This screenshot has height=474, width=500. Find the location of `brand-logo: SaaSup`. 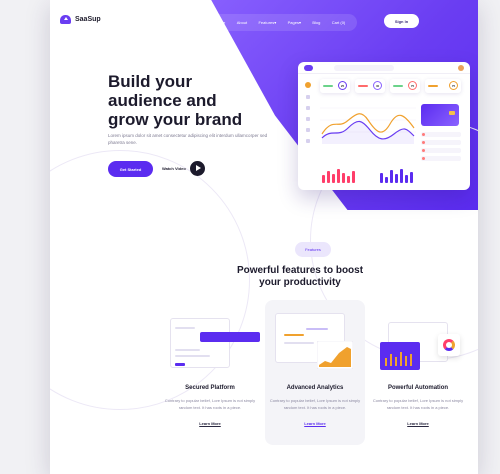

brand-logo: SaaSup is located at coordinates (80, 19).